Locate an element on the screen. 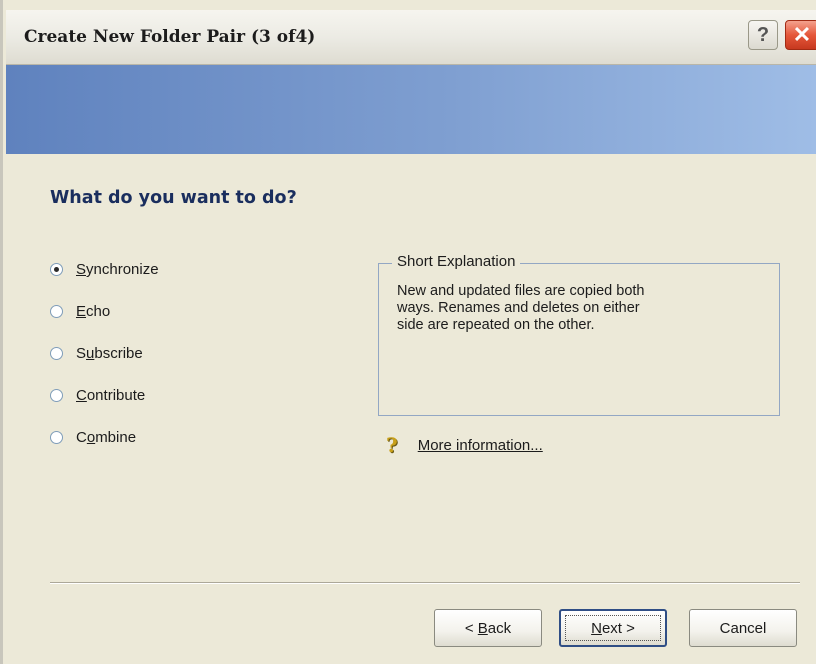 The image size is (816, 664). short-explanation-legend: Short Explanation is located at coordinates (456, 261).